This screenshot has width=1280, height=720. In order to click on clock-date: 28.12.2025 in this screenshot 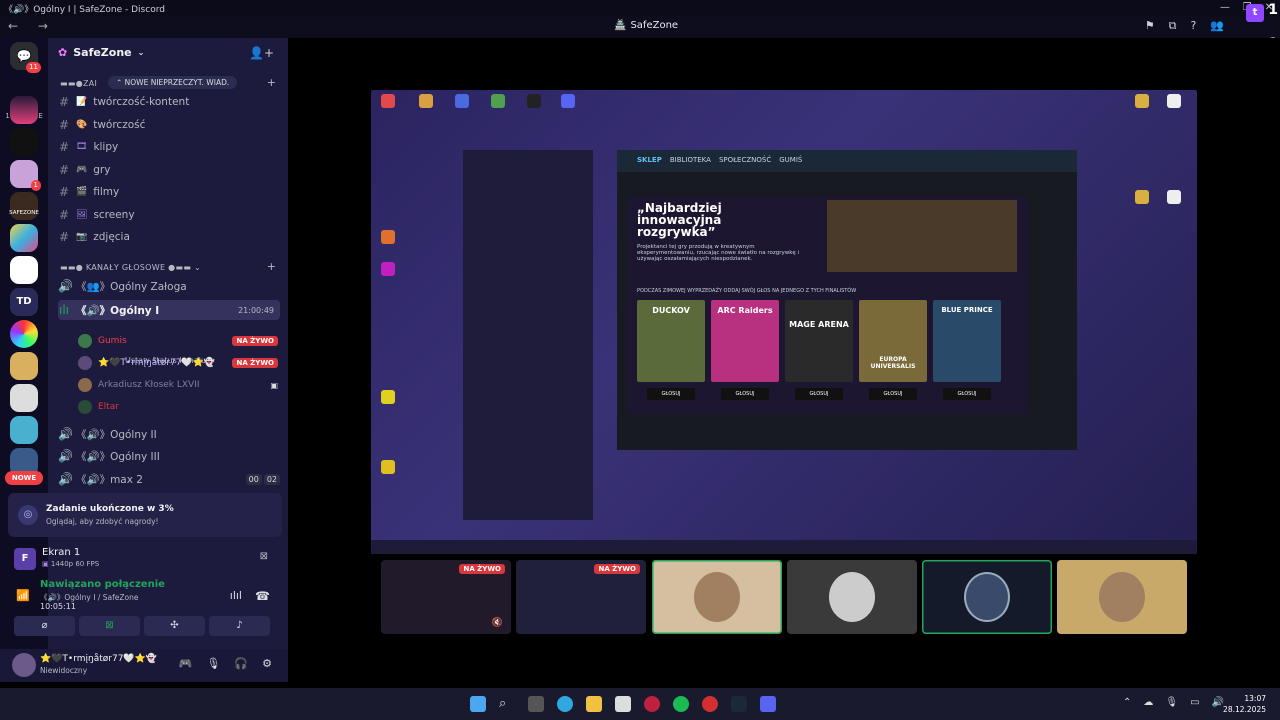, I will do `click(1244, 709)`.